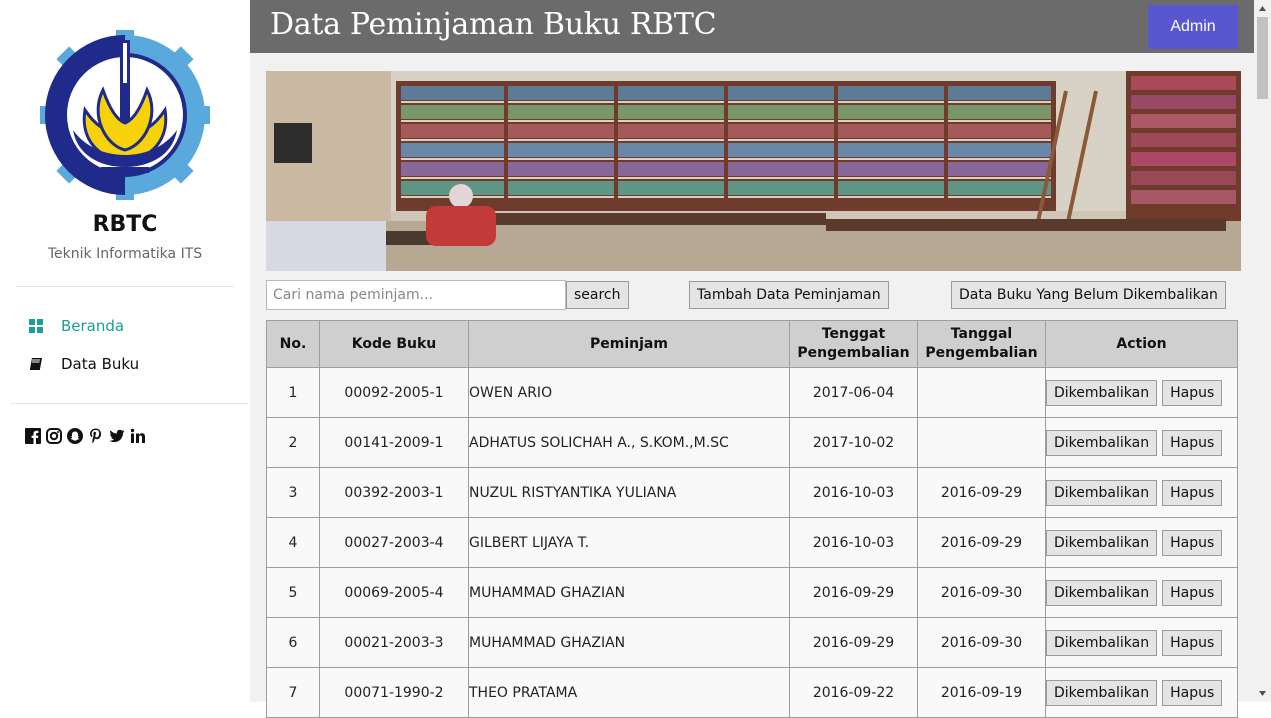 This screenshot has width=1271, height=718. I want to click on search-button: search, so click(597, 295).